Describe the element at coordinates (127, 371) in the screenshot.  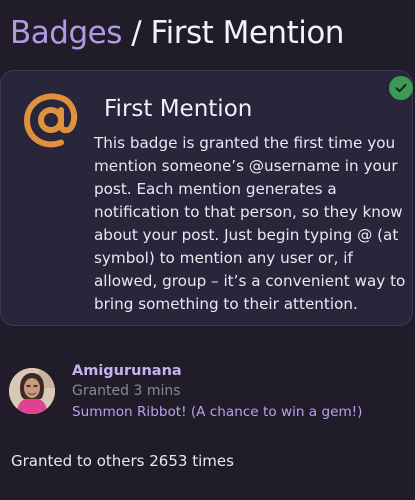
I see `granted-user-name: Amigurunana` at that location.